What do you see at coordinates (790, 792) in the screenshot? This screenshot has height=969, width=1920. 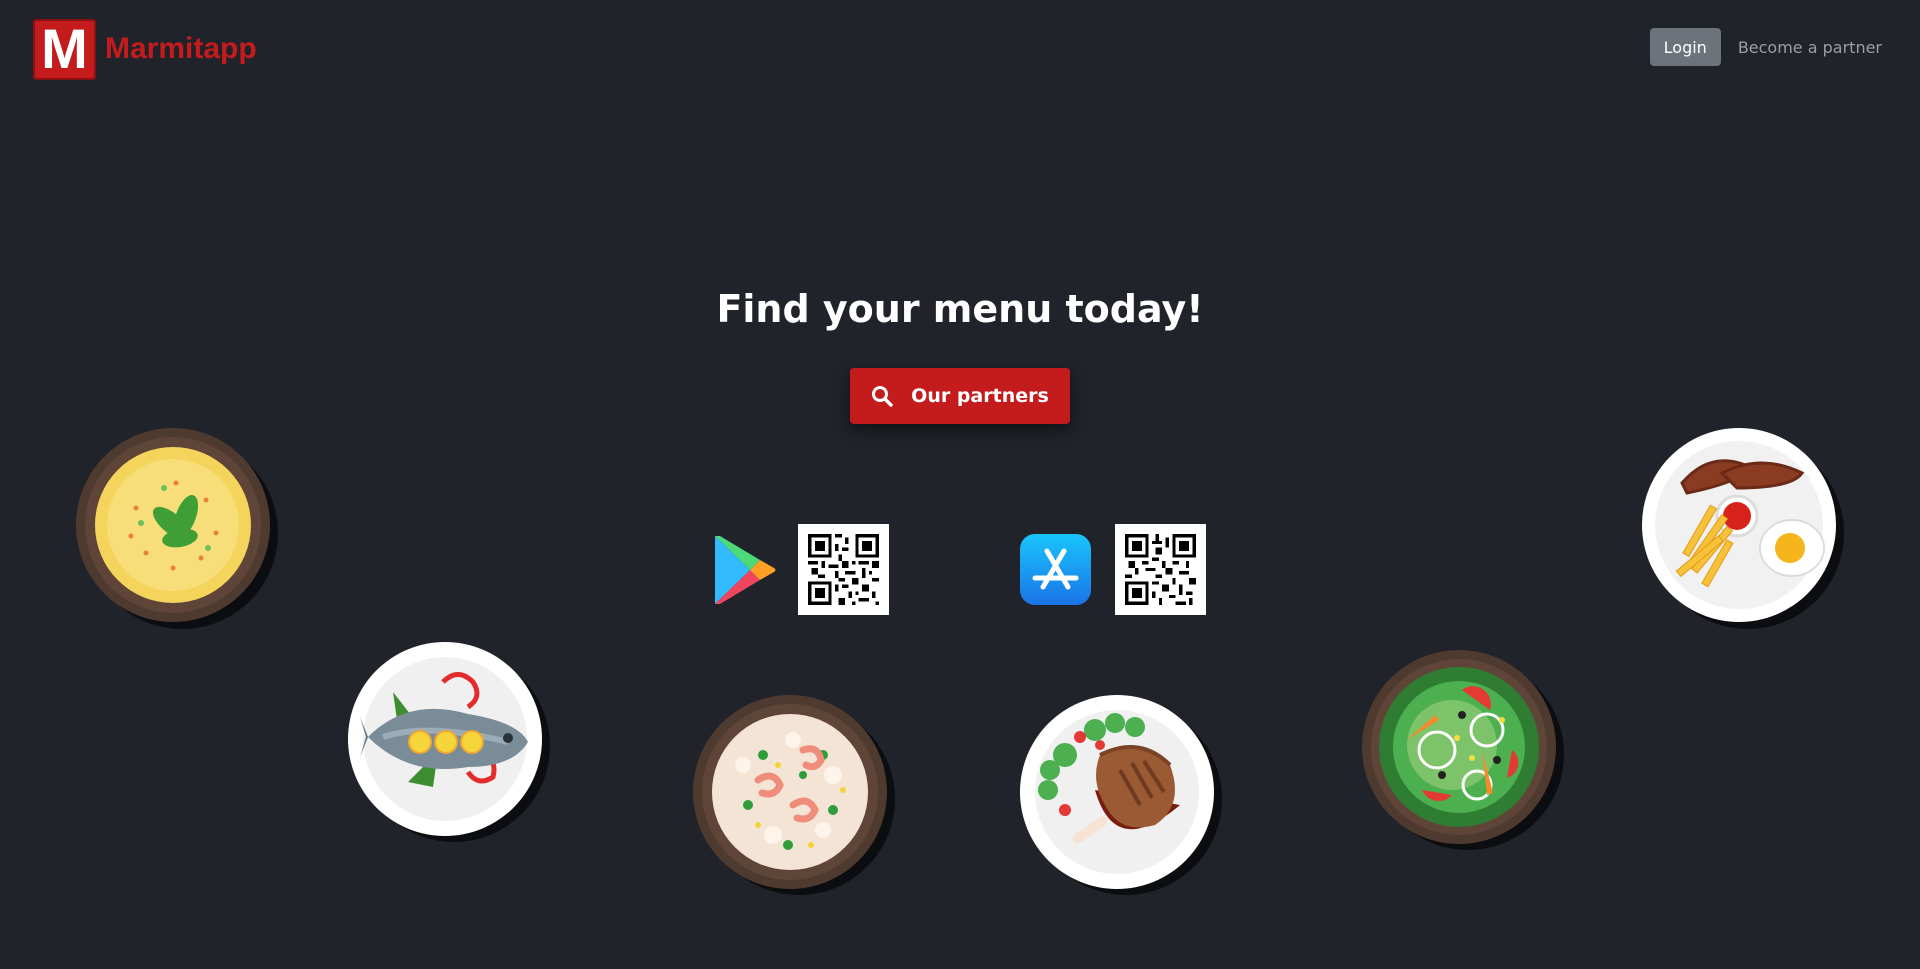 I see `rice-shrimp-plate` at bounding box center [790, 792].